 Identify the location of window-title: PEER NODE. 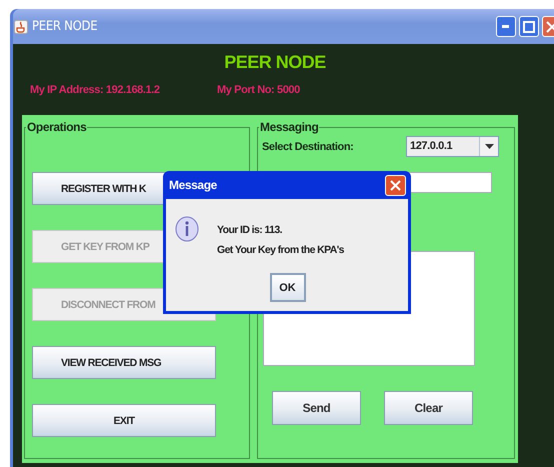
(65, 26).